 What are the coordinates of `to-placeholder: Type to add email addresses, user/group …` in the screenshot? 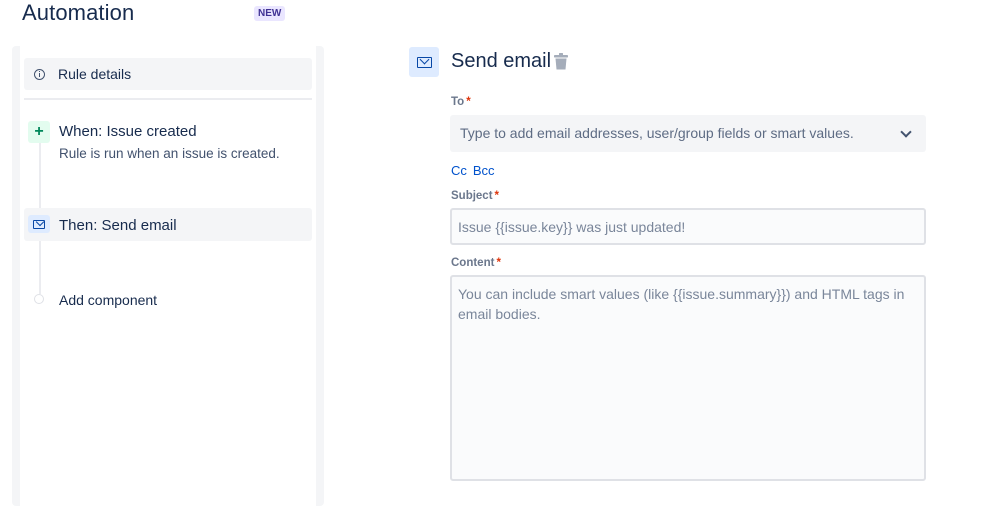 It's located at (657, 133).